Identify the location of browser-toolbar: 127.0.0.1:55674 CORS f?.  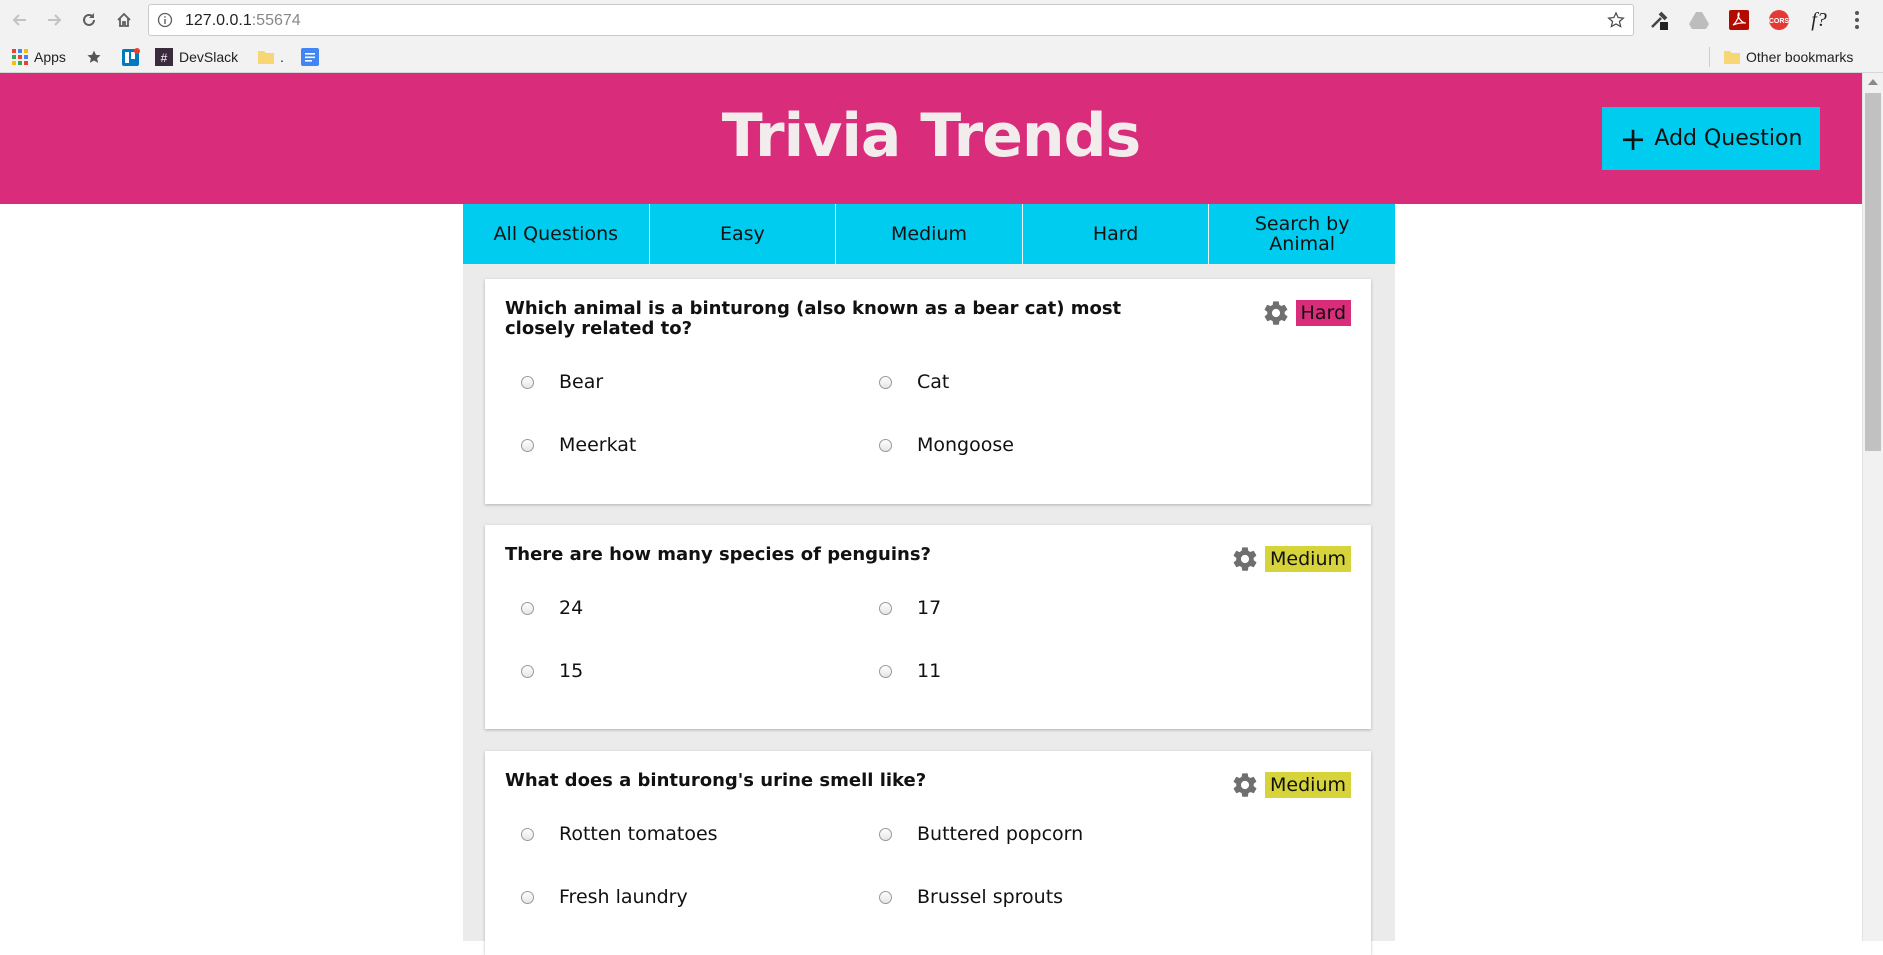
(941, 20).